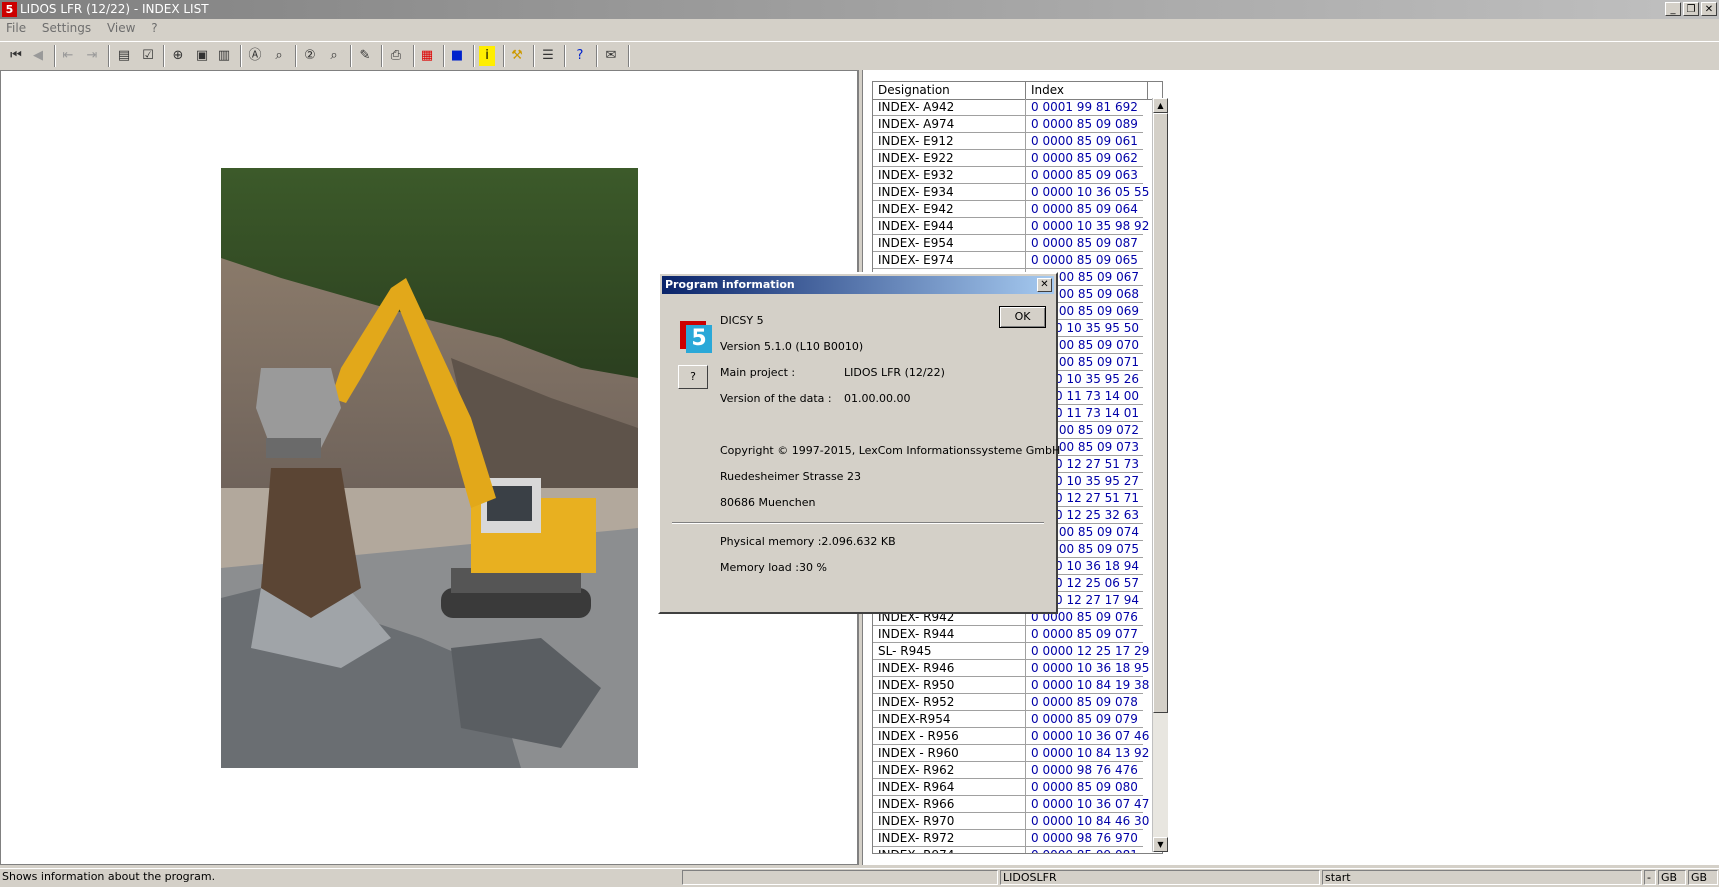 This screenshot has width=1719, height=887. I want to click on designation-cell: INDEX- E912, so click(949, 141).